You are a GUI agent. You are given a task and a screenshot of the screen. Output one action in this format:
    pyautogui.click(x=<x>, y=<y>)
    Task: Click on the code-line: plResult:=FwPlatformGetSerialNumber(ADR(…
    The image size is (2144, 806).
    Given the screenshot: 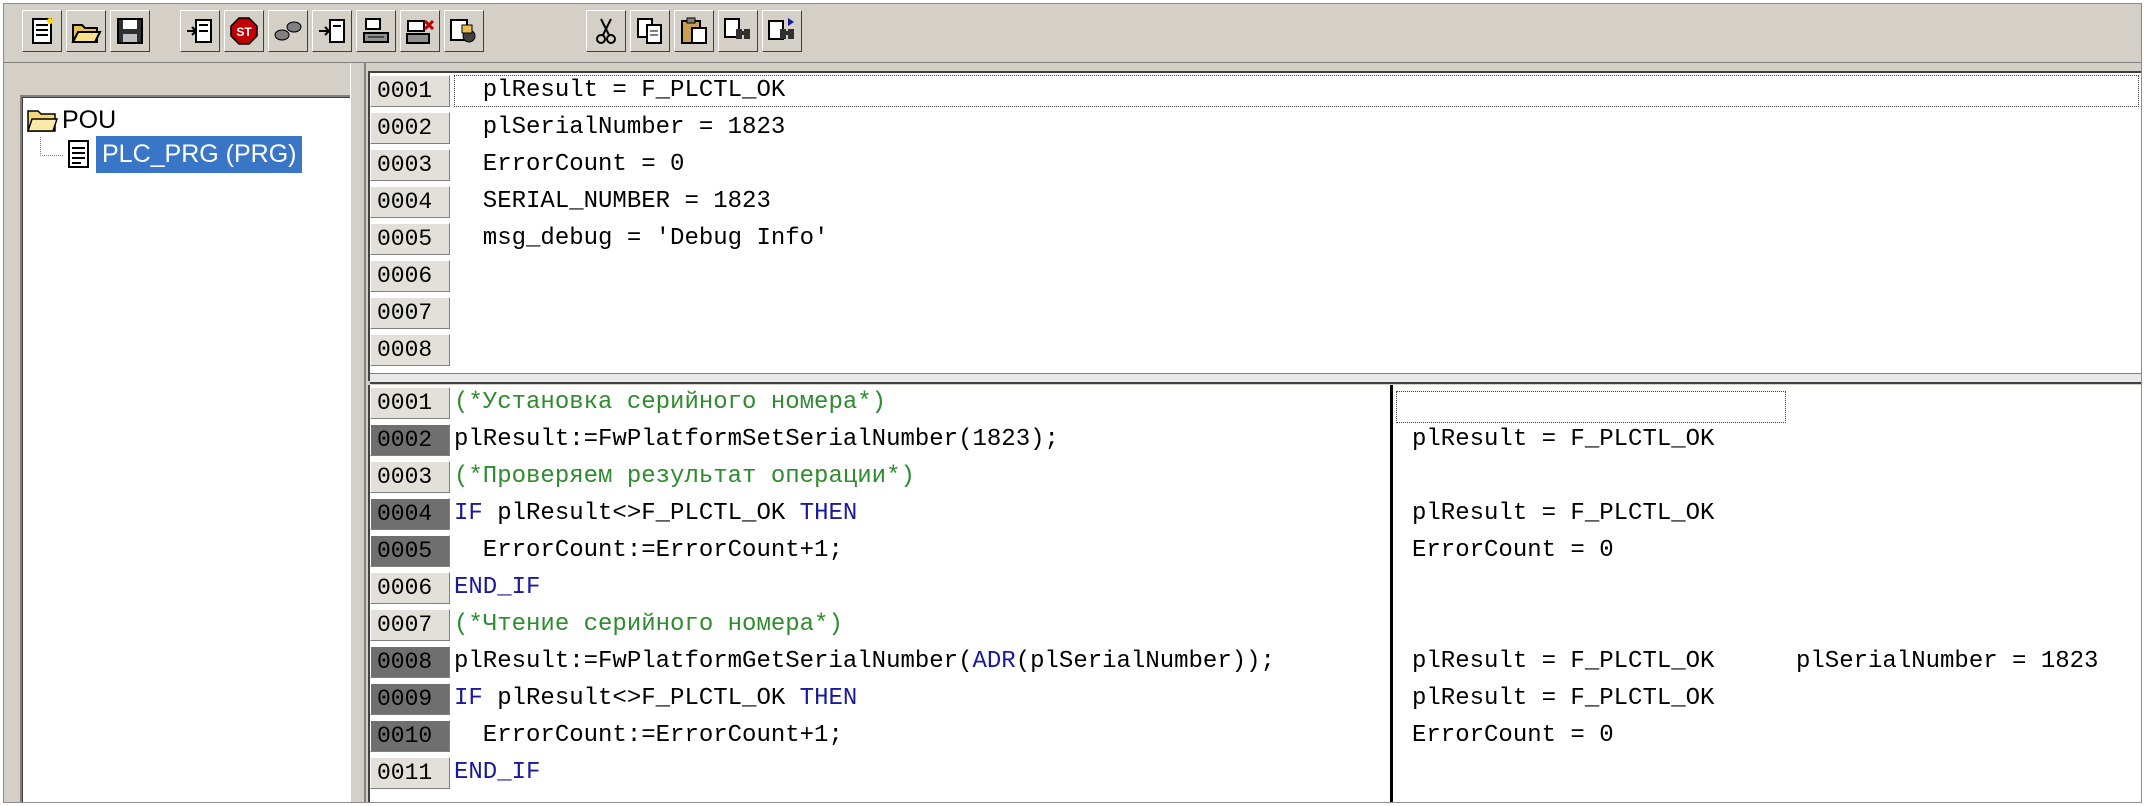 What is the action you would take?
    pyautogui.click(x=864, y=662)
    